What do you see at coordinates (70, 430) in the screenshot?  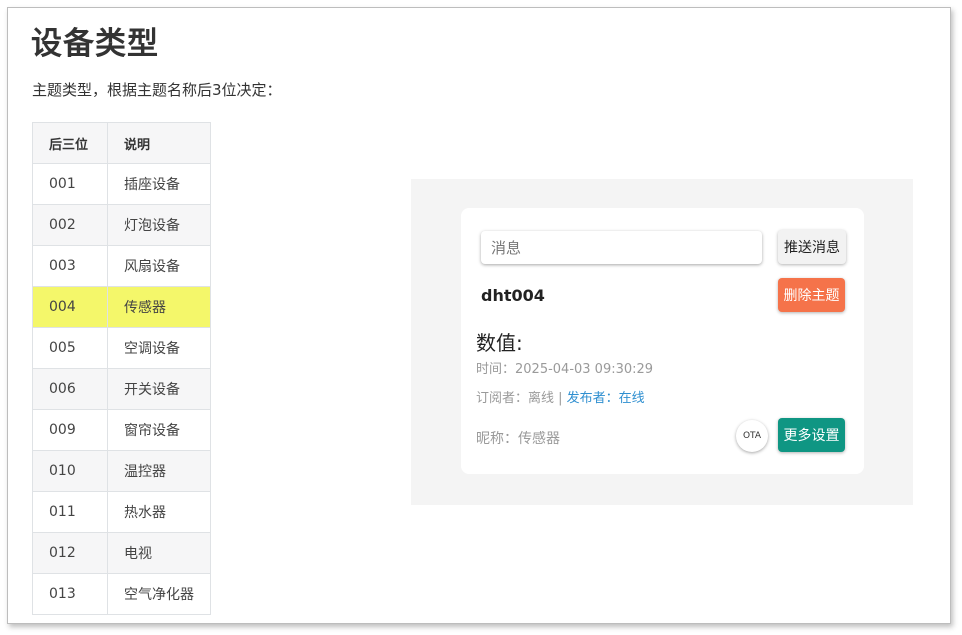 I see `row-code: 009` at bounding box center [70, 430].